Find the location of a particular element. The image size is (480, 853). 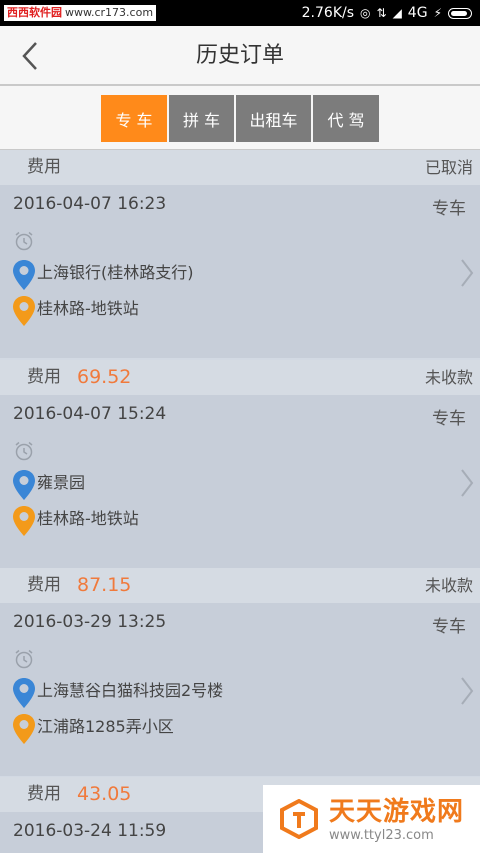

fee-amount: 87.15 is located at coordinates (104, 585).